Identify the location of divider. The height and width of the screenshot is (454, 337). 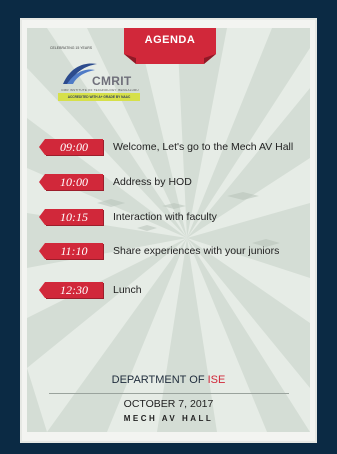
(169, 393).